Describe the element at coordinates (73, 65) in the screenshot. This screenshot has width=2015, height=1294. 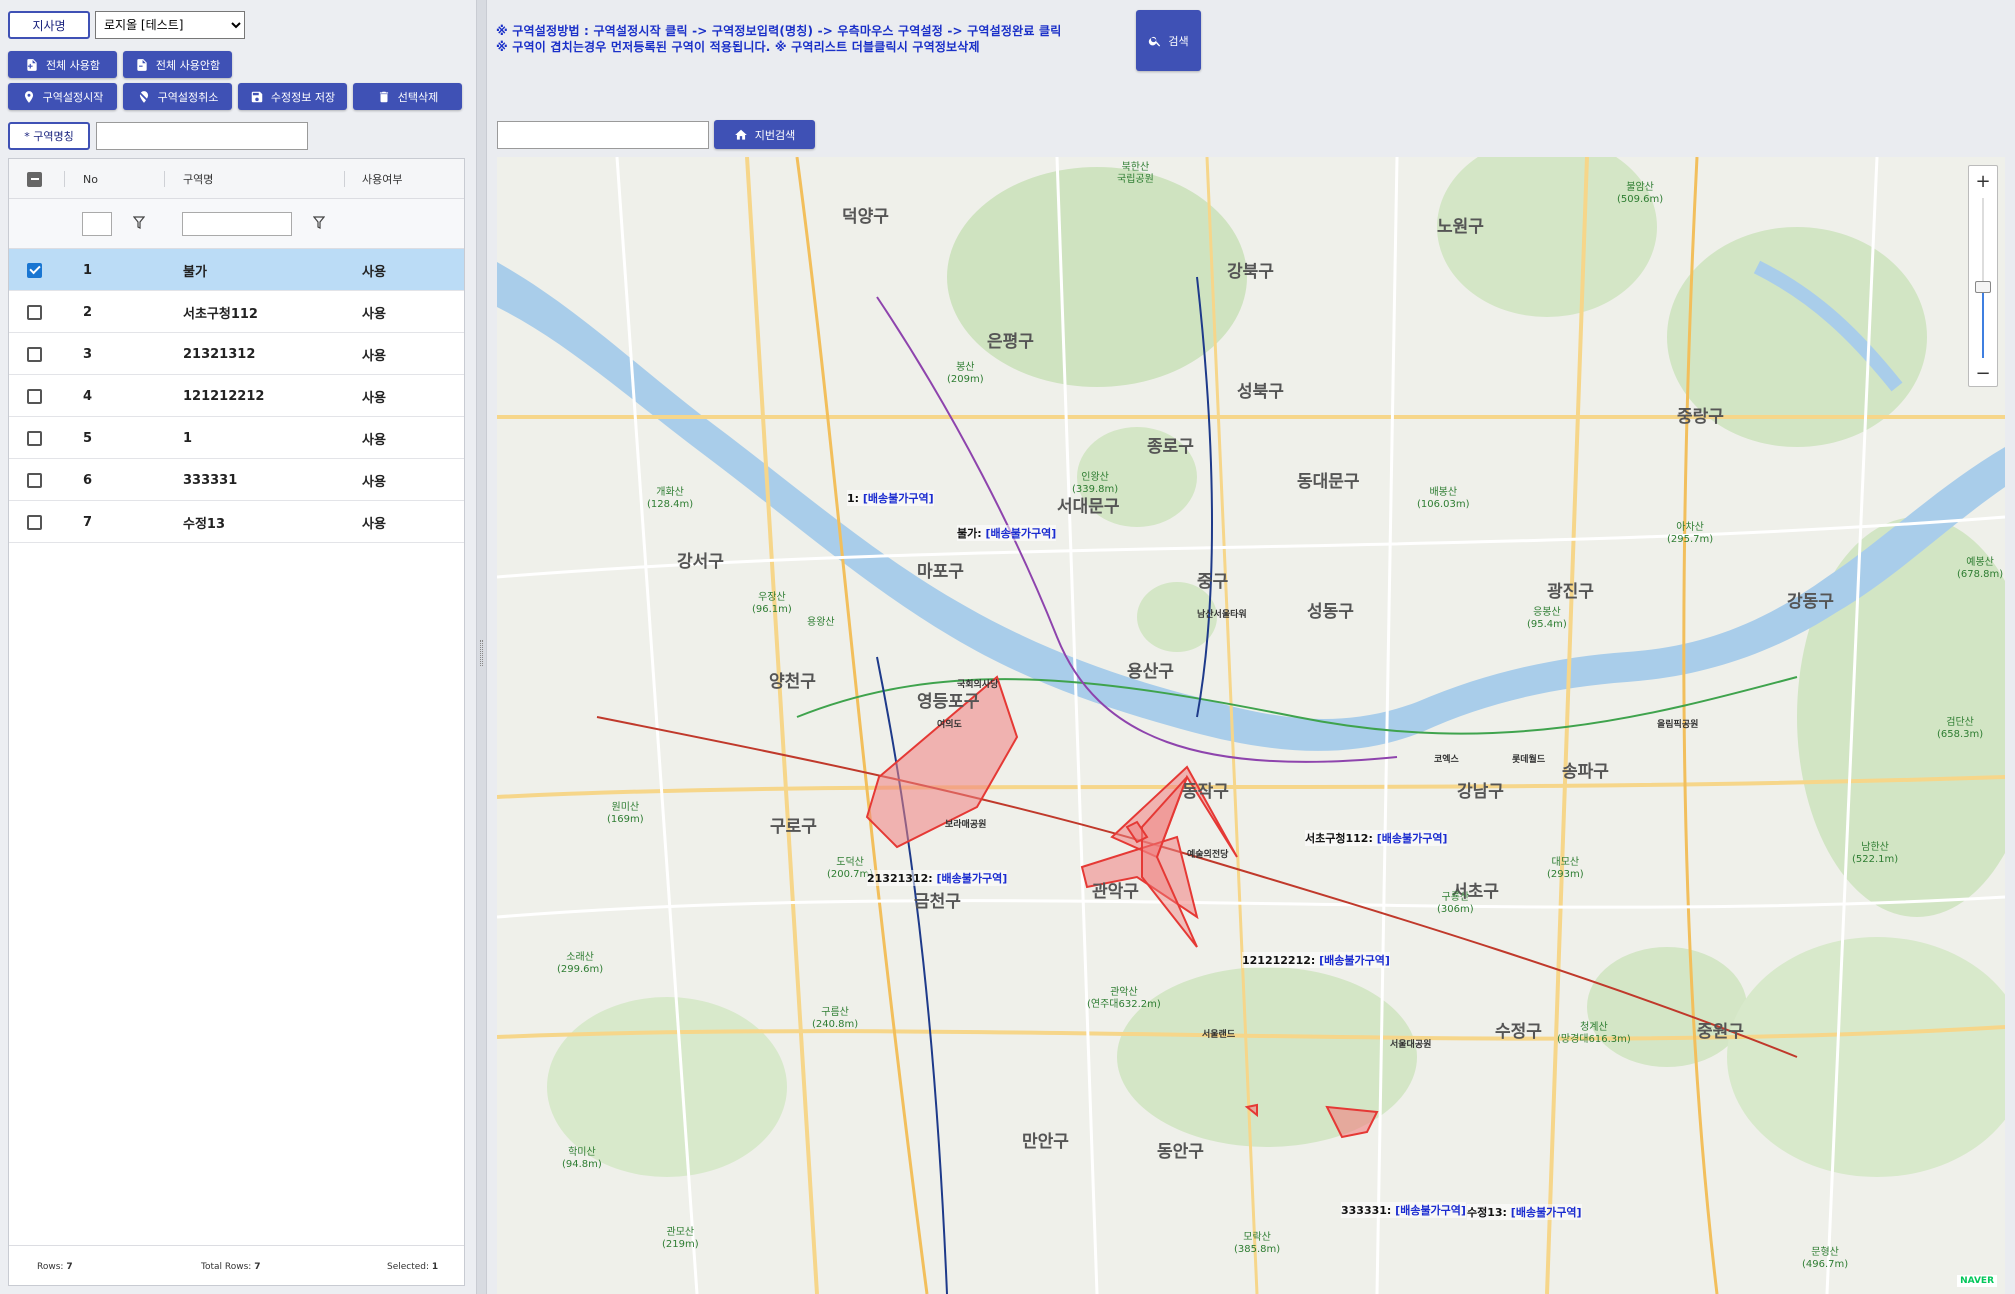
I see `enable-all-label: 전체 사용함` at that location.